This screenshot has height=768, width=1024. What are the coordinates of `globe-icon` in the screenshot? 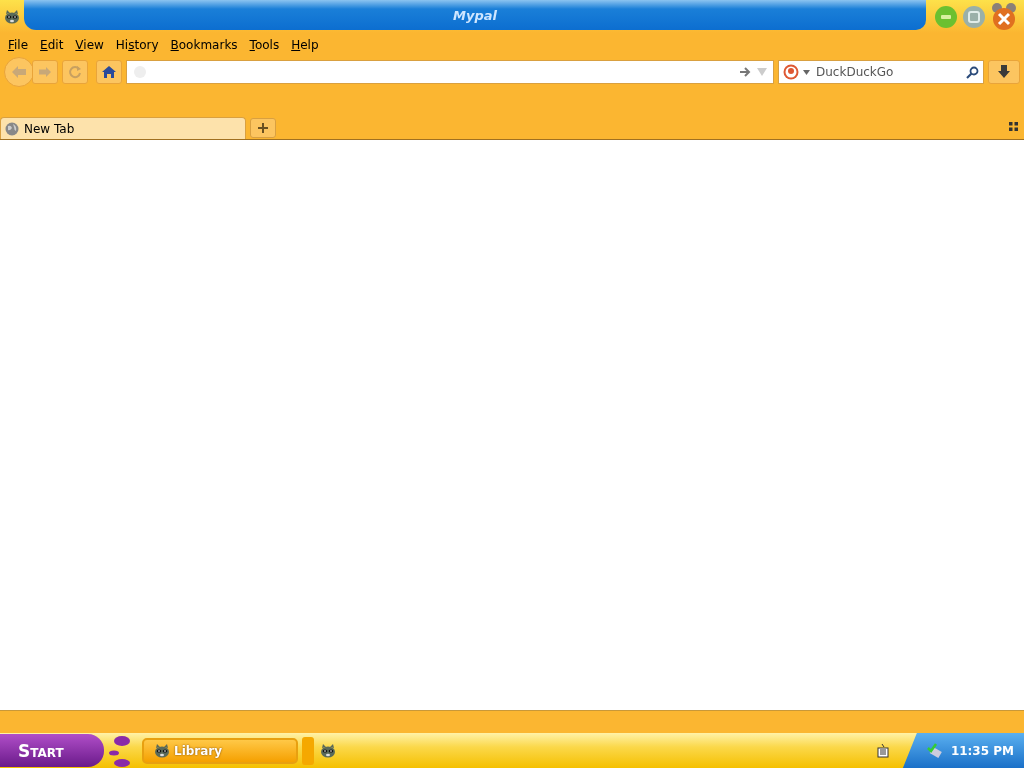 It's located at (12, 128).